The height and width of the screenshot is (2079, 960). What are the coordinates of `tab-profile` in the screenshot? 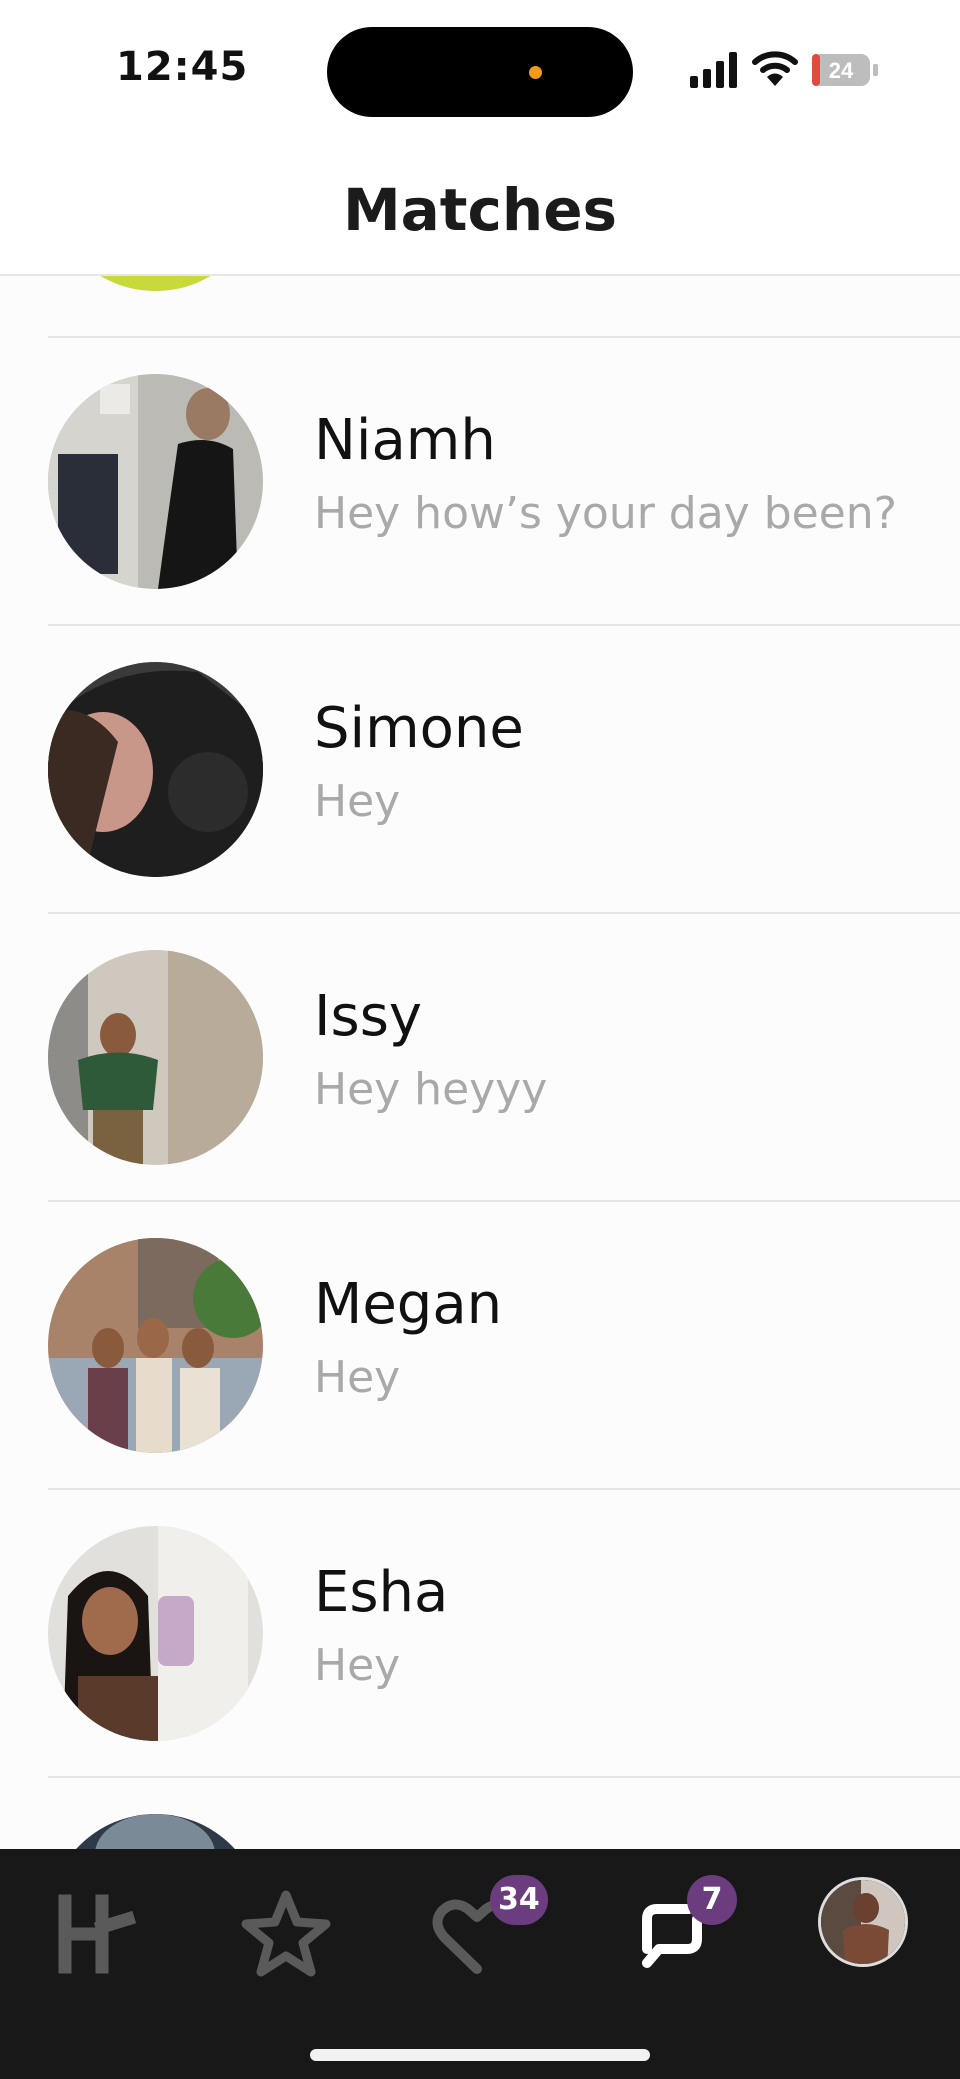 It's located at (863, 1922).